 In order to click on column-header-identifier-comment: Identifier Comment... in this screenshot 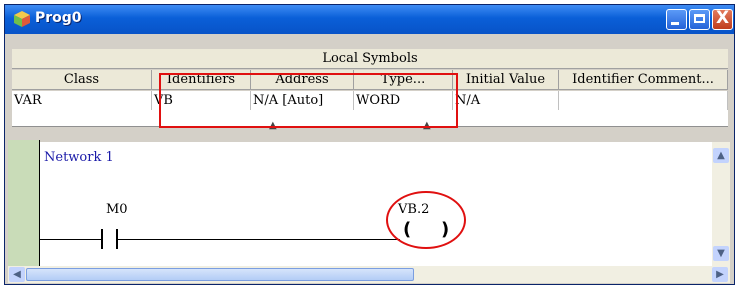, I will do `click(643, 80)`.